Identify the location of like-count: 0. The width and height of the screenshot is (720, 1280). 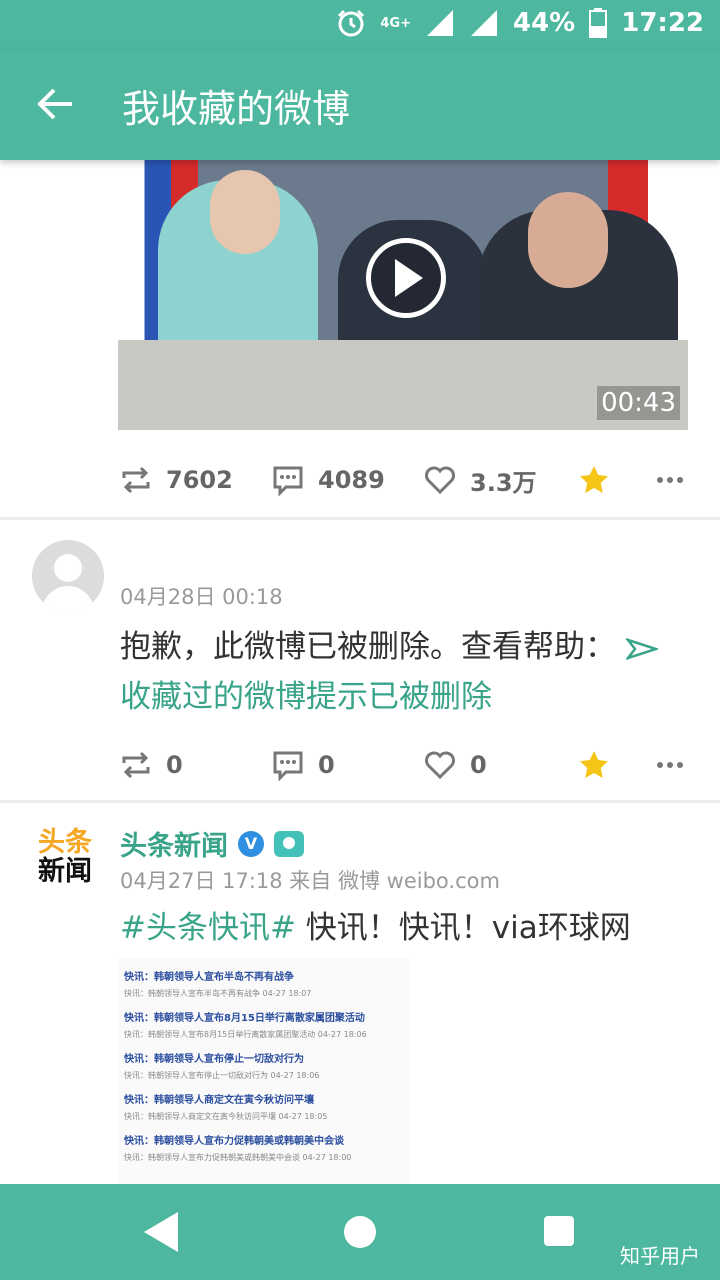
(478, 765).